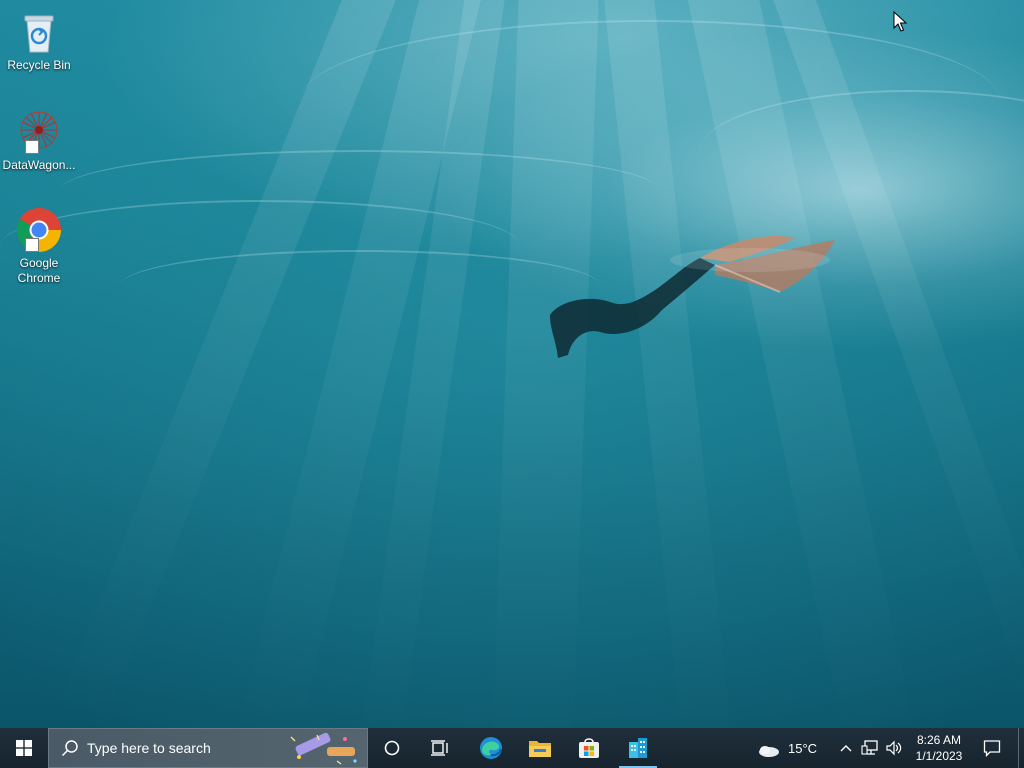  I want to click on search-icon, so click(69, 748).